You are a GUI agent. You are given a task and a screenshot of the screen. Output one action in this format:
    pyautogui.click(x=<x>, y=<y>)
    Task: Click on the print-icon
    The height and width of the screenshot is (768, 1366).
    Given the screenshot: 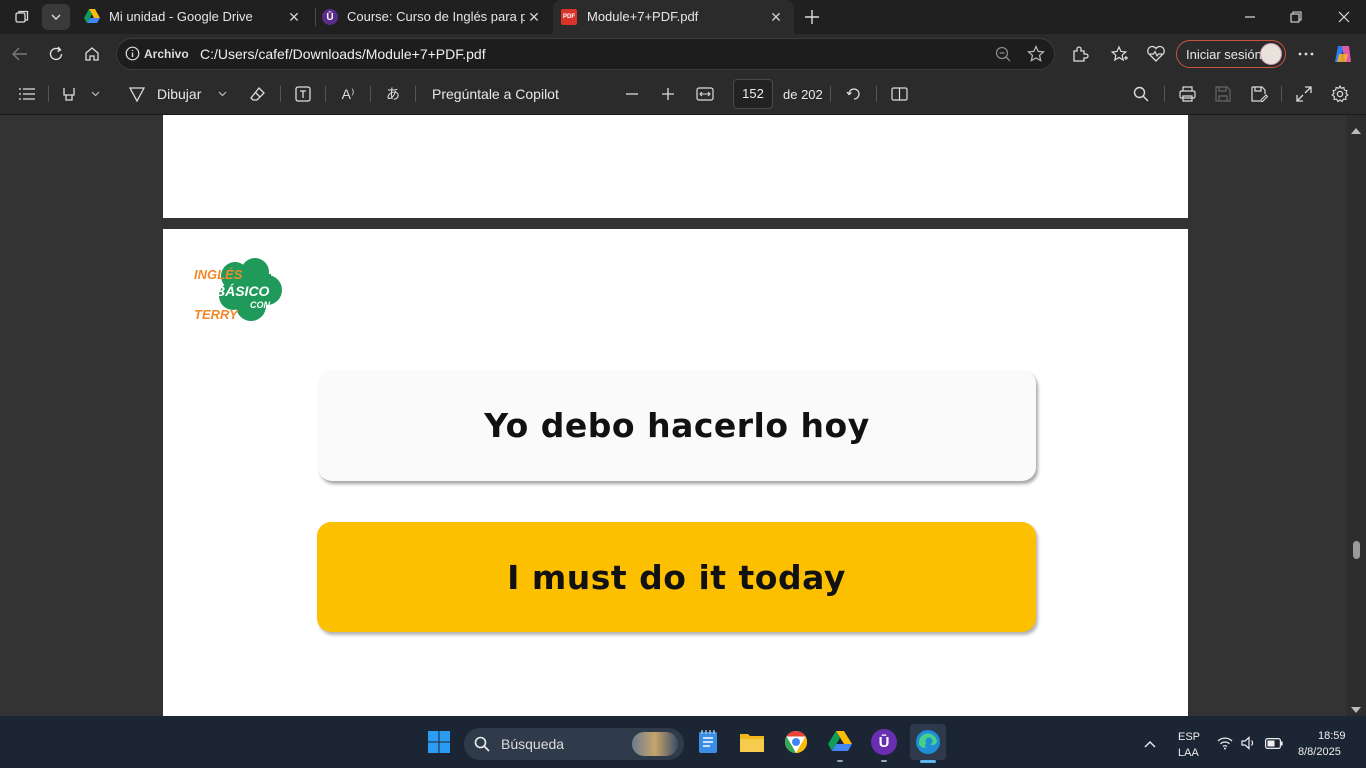 What is the action you would take?
    pyautogui.click(x=1187, y=94)
    